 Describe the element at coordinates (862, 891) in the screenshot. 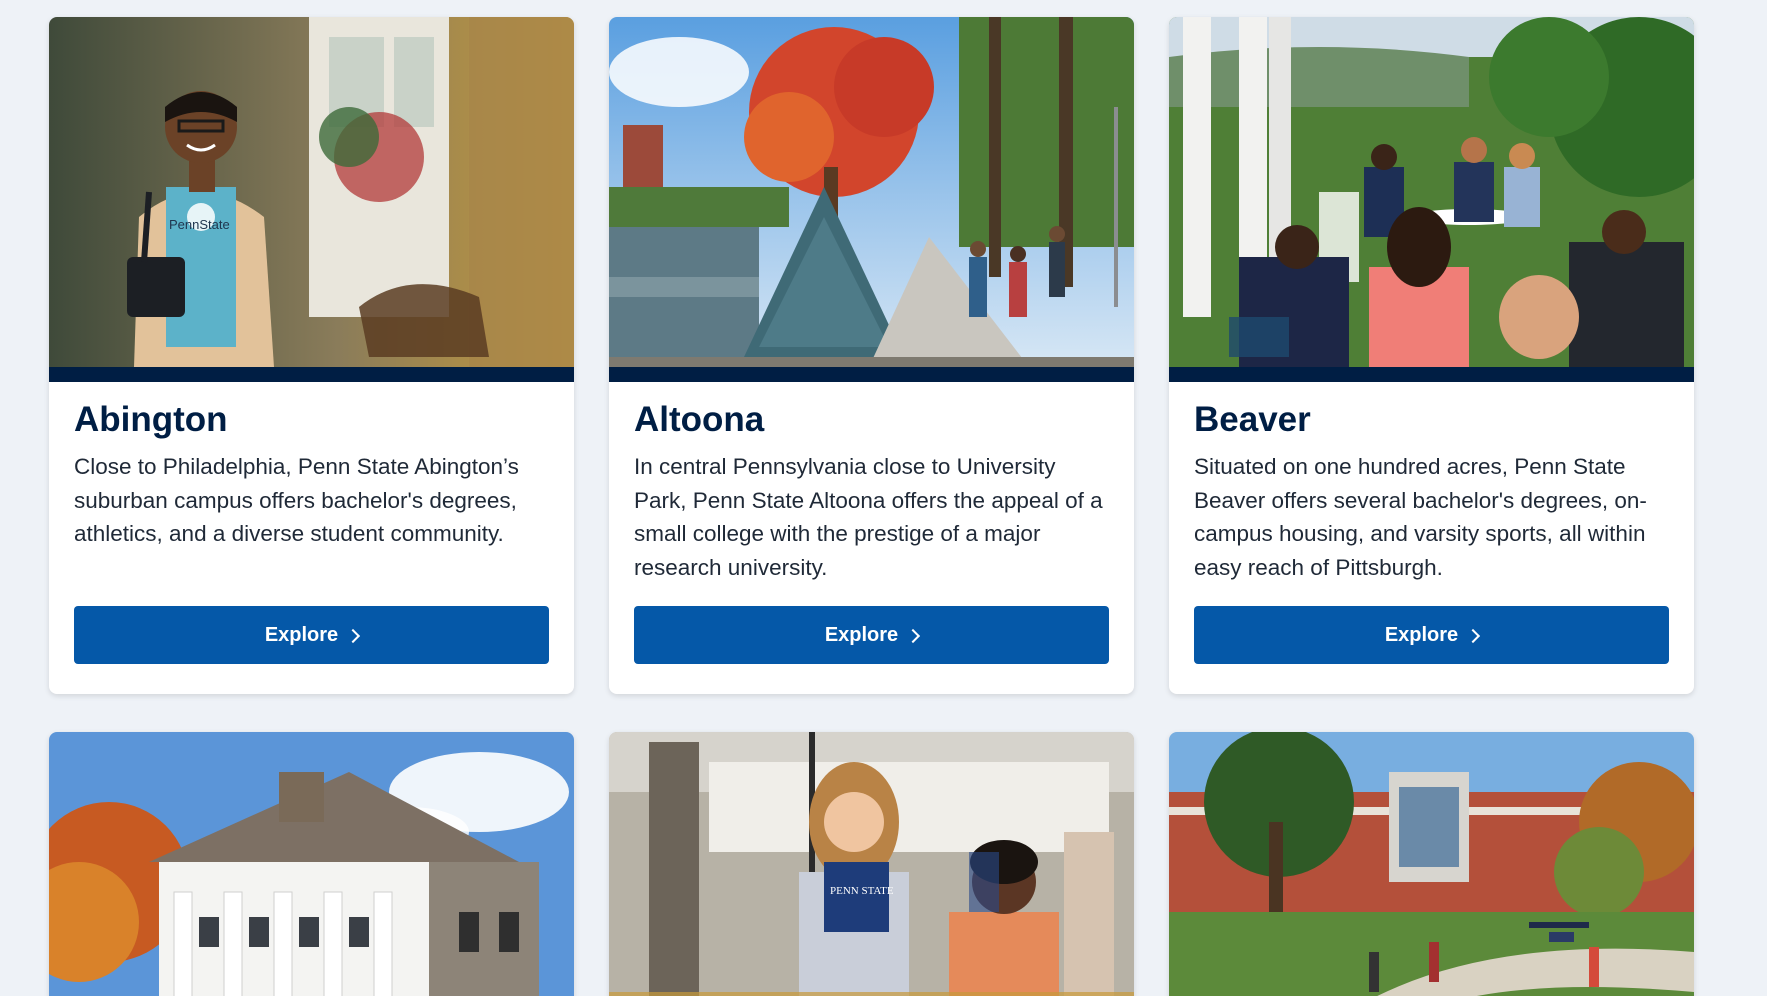

I see `book-cover-text: PENN STATE` at that location.